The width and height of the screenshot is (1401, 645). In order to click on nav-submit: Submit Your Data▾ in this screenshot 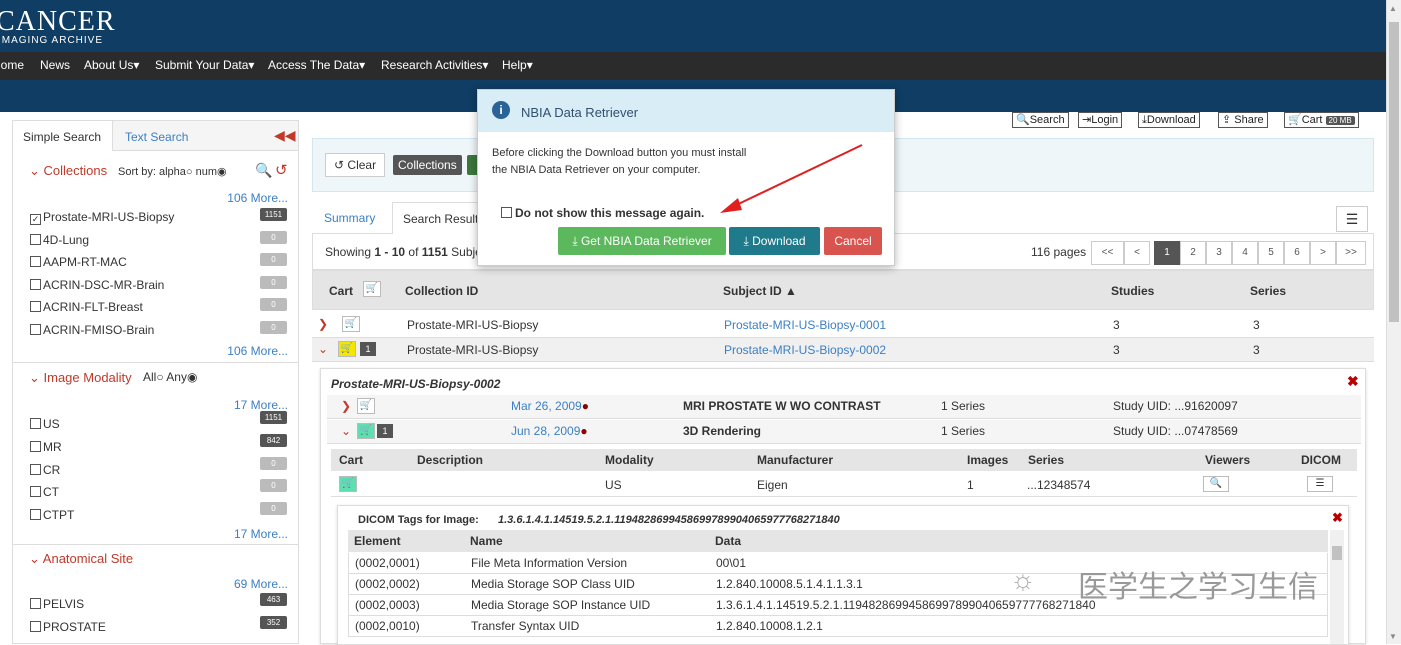, I will do `click(204, 65)`.